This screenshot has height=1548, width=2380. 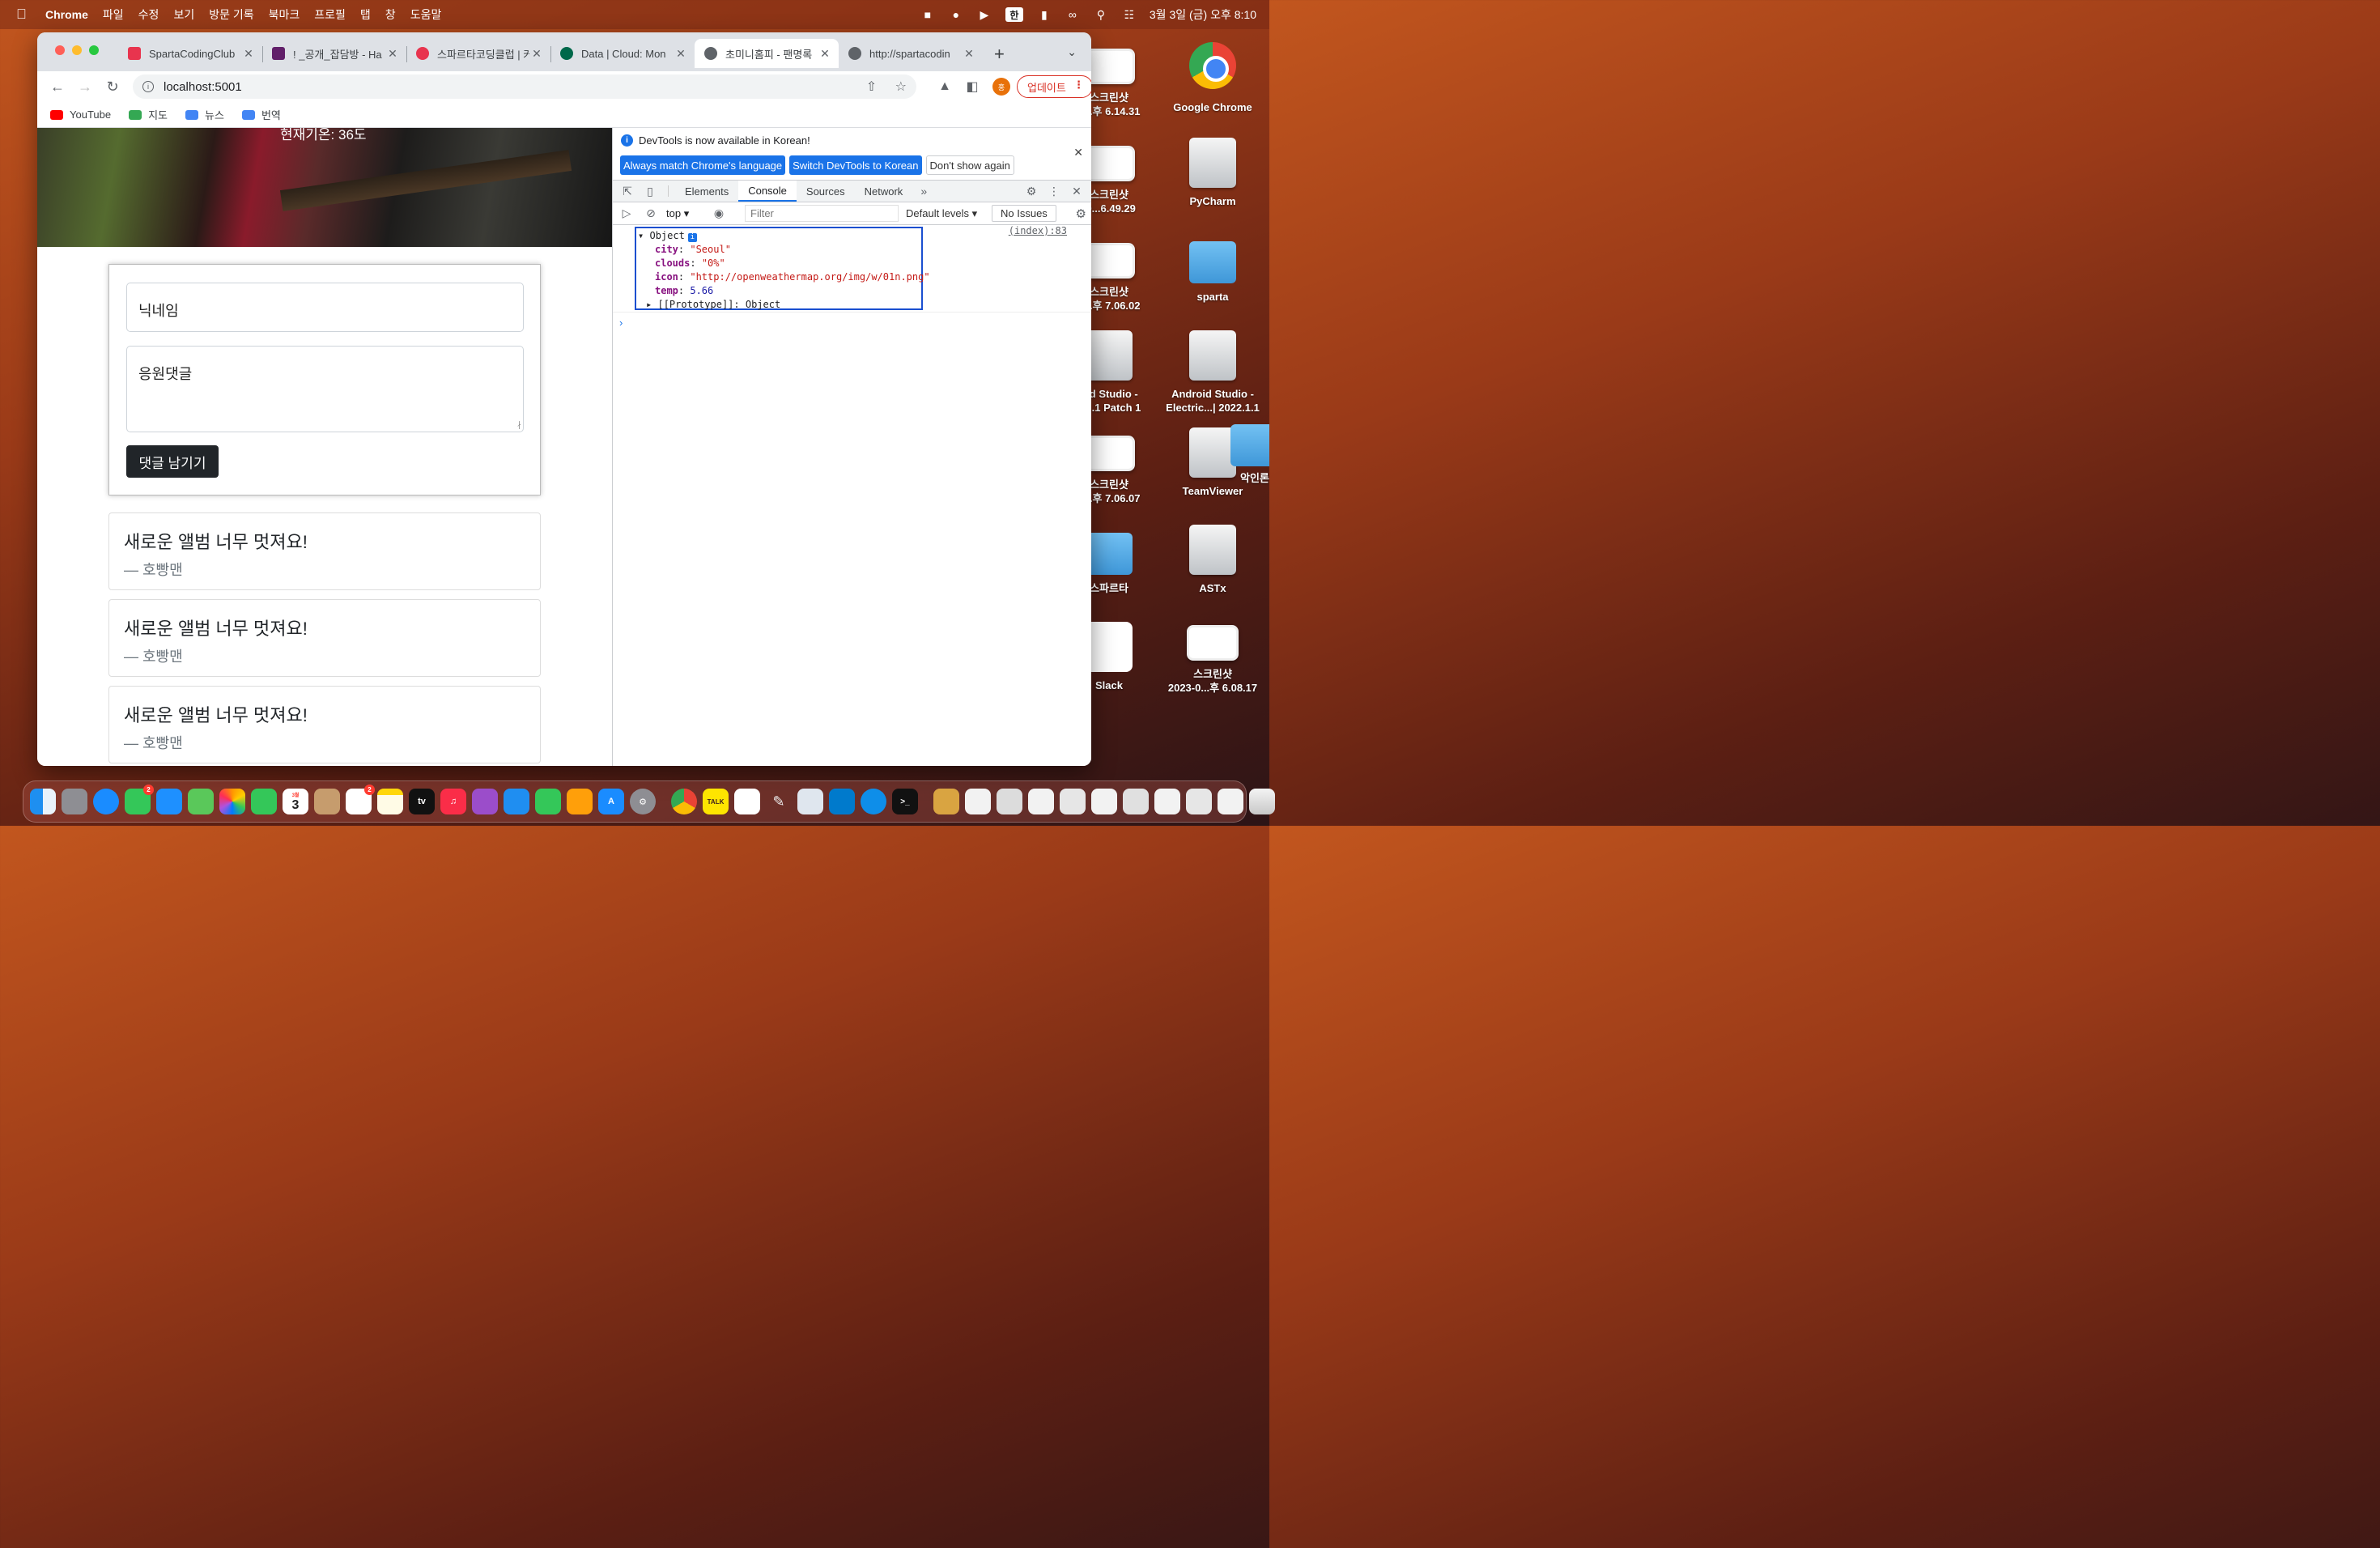 What do you see at coordinates (114, 14) in the screenshot?
I see `menu-file: 파일` at bounding box center [114, 14].